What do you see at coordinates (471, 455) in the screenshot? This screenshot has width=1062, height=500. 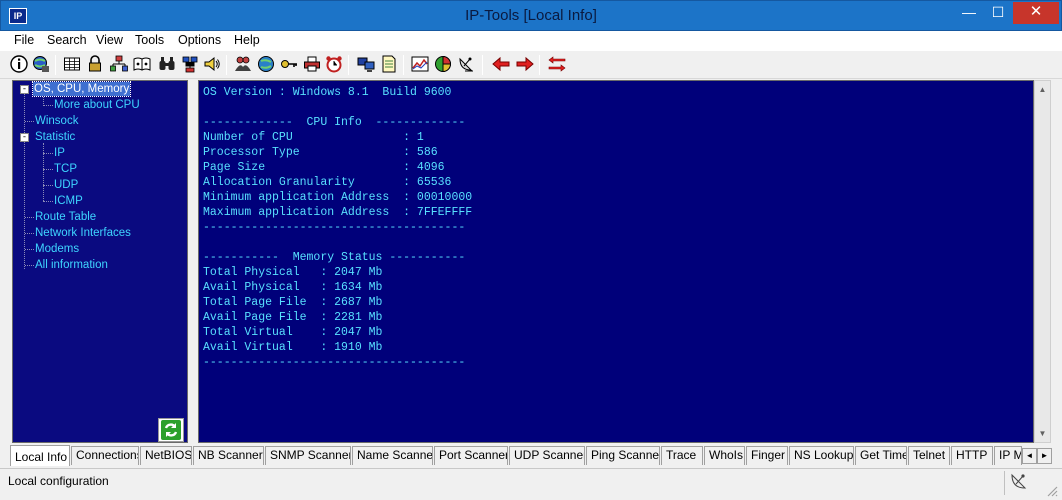 I see `tab-port-scanner: Port Scanner` at bounding box center [471, 455].